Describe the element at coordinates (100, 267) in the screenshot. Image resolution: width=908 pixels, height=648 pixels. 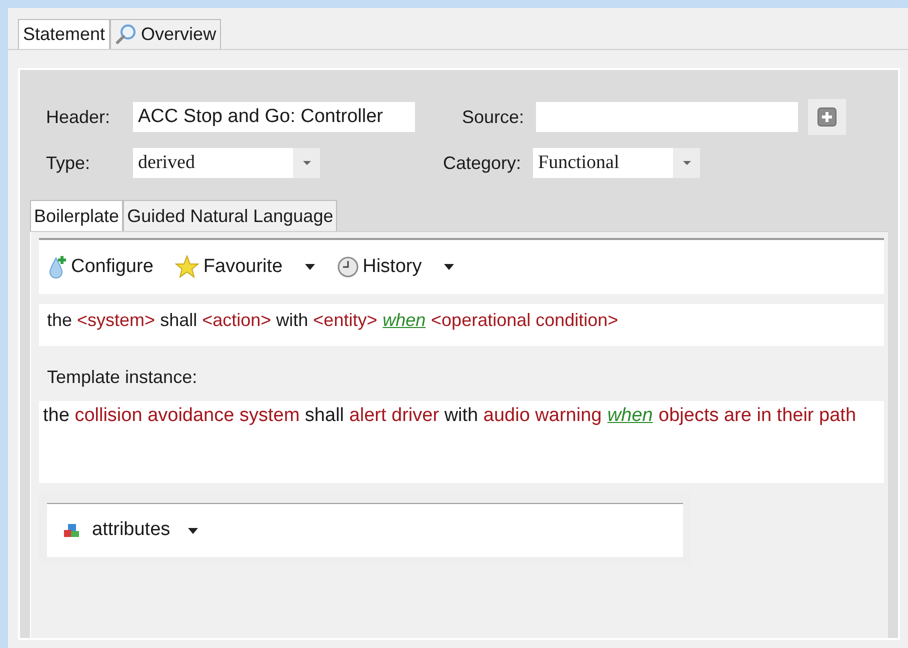
I see `toolbar-button: Configure` at that location.